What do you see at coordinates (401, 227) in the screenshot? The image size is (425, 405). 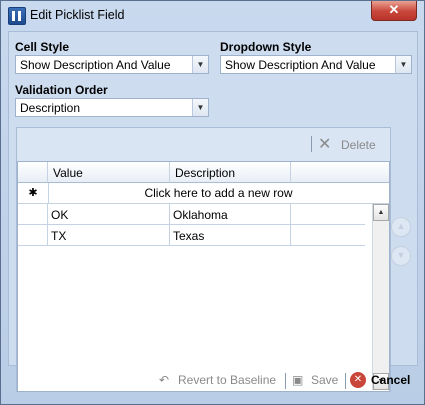 I see `move-up-icon: ▲` at bounding box center [401, 227].